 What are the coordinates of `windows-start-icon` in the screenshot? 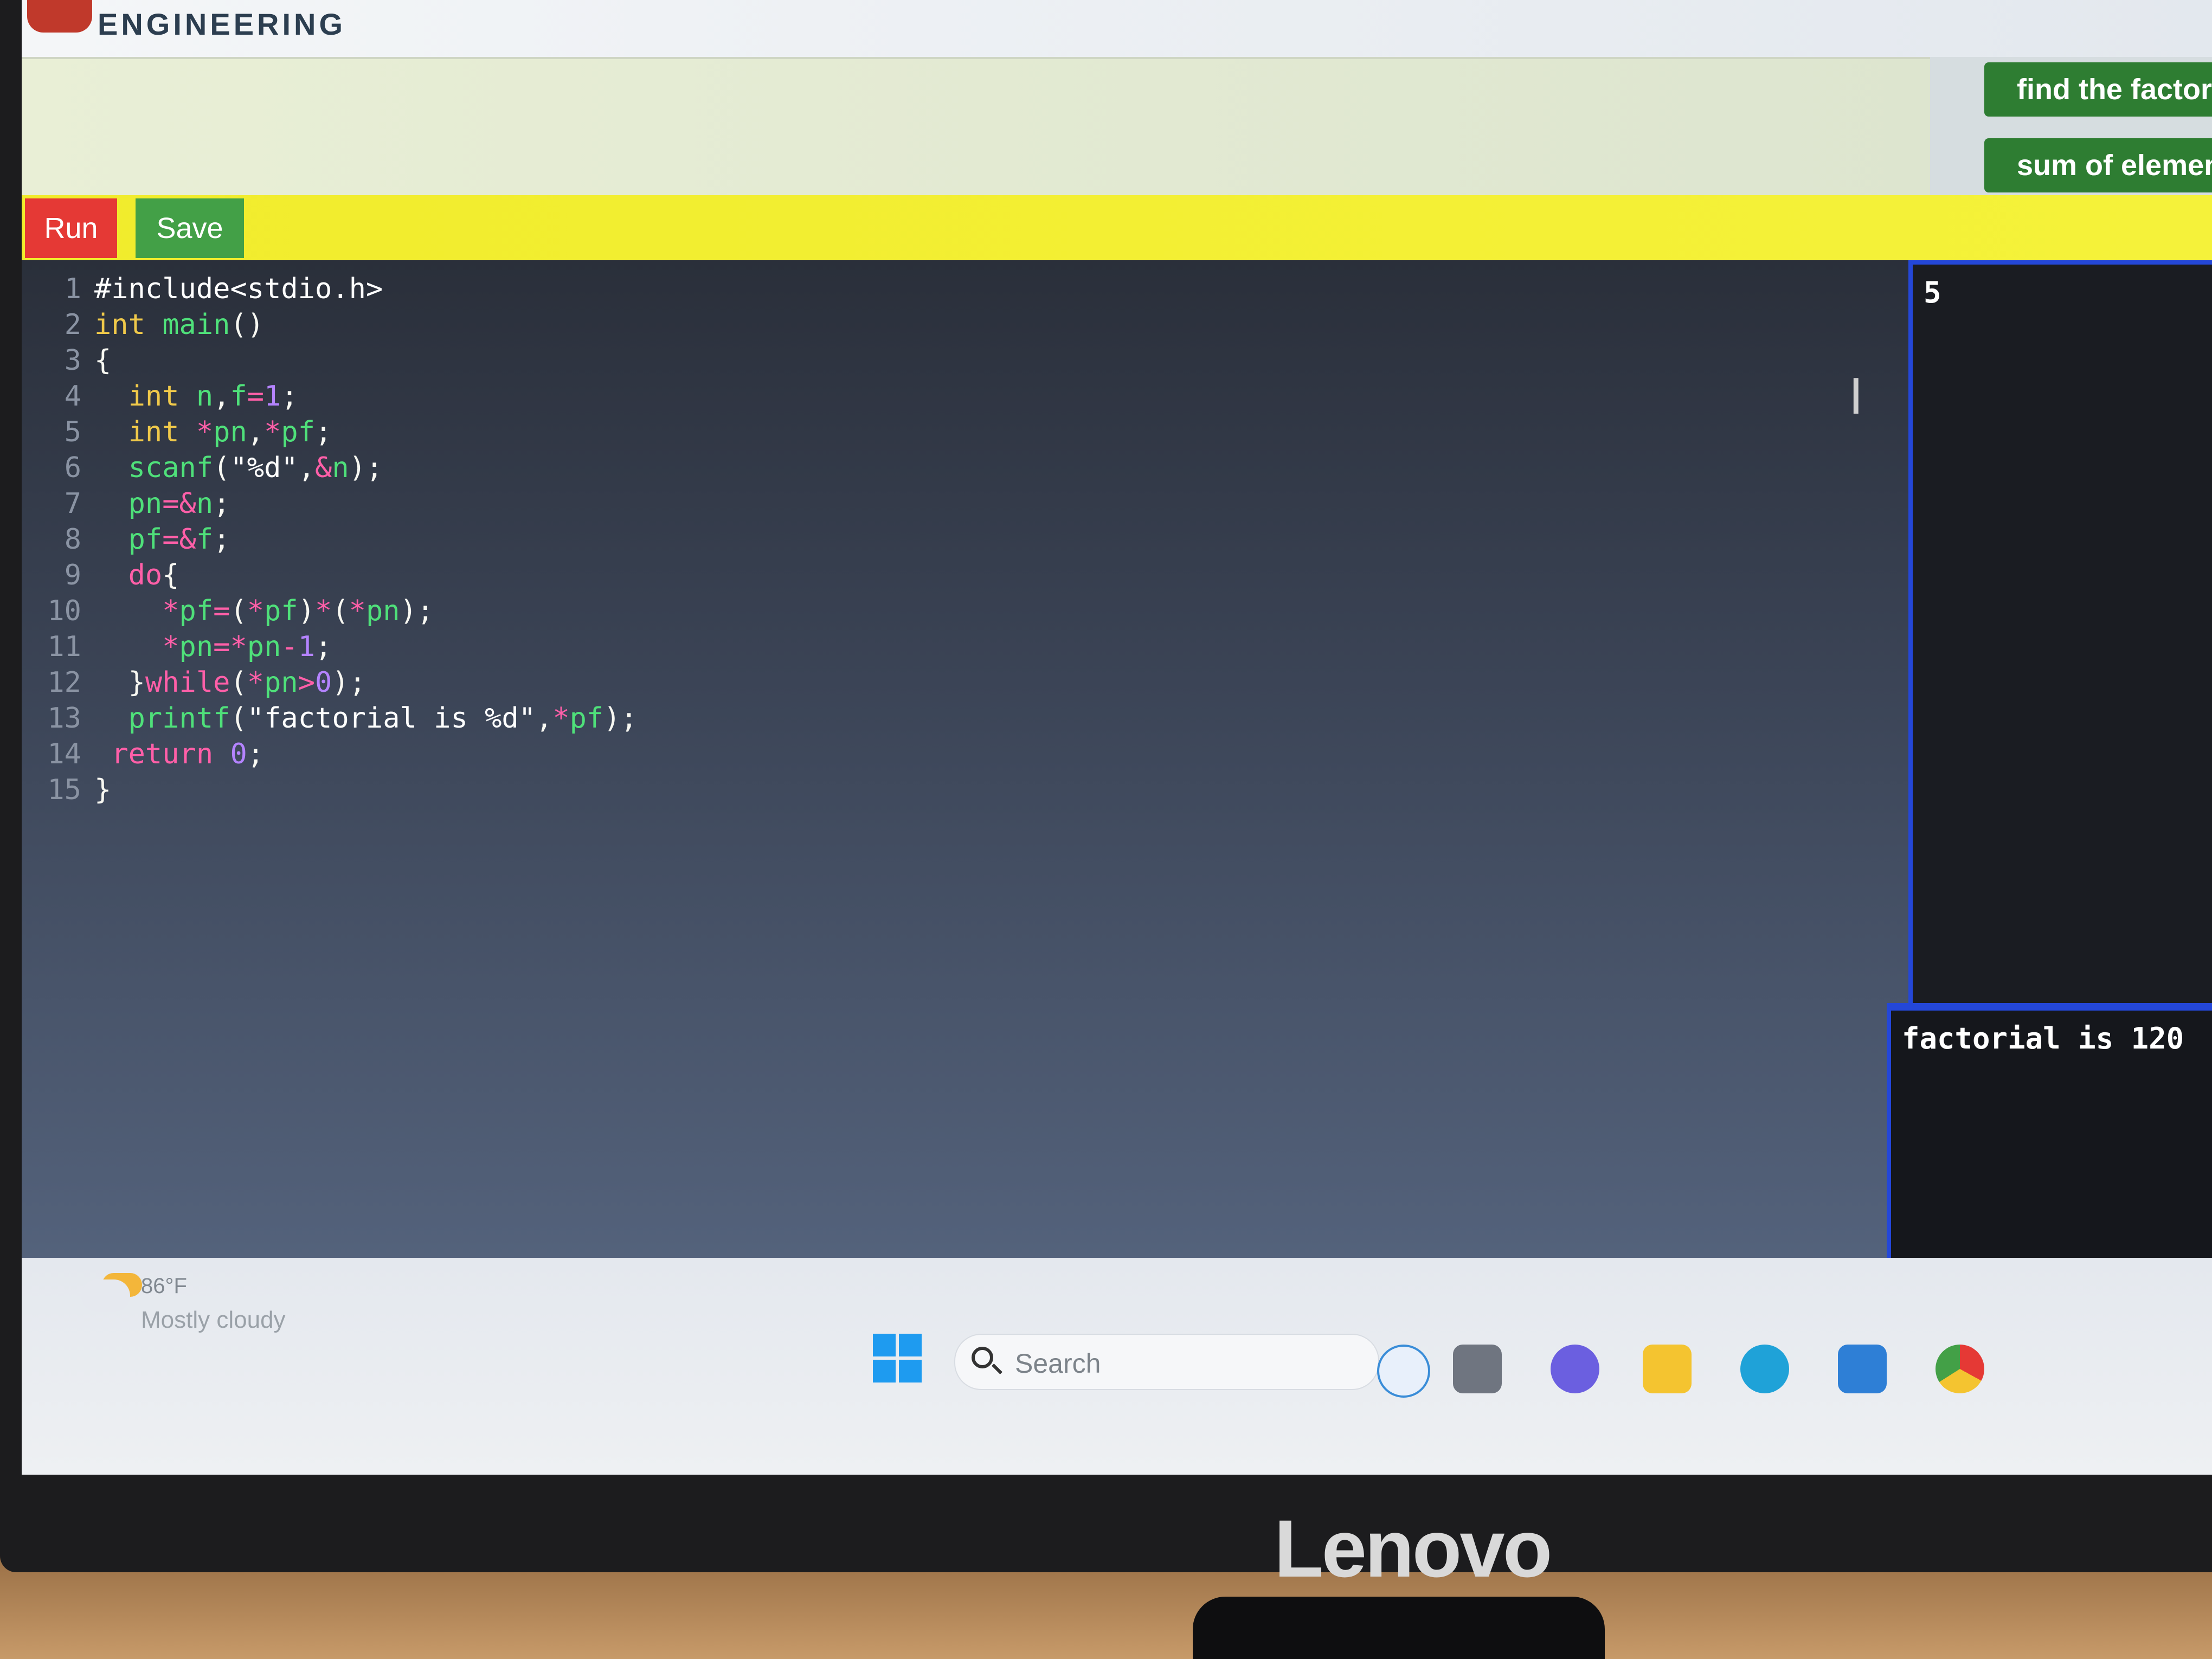 It's located at (897, 1358).